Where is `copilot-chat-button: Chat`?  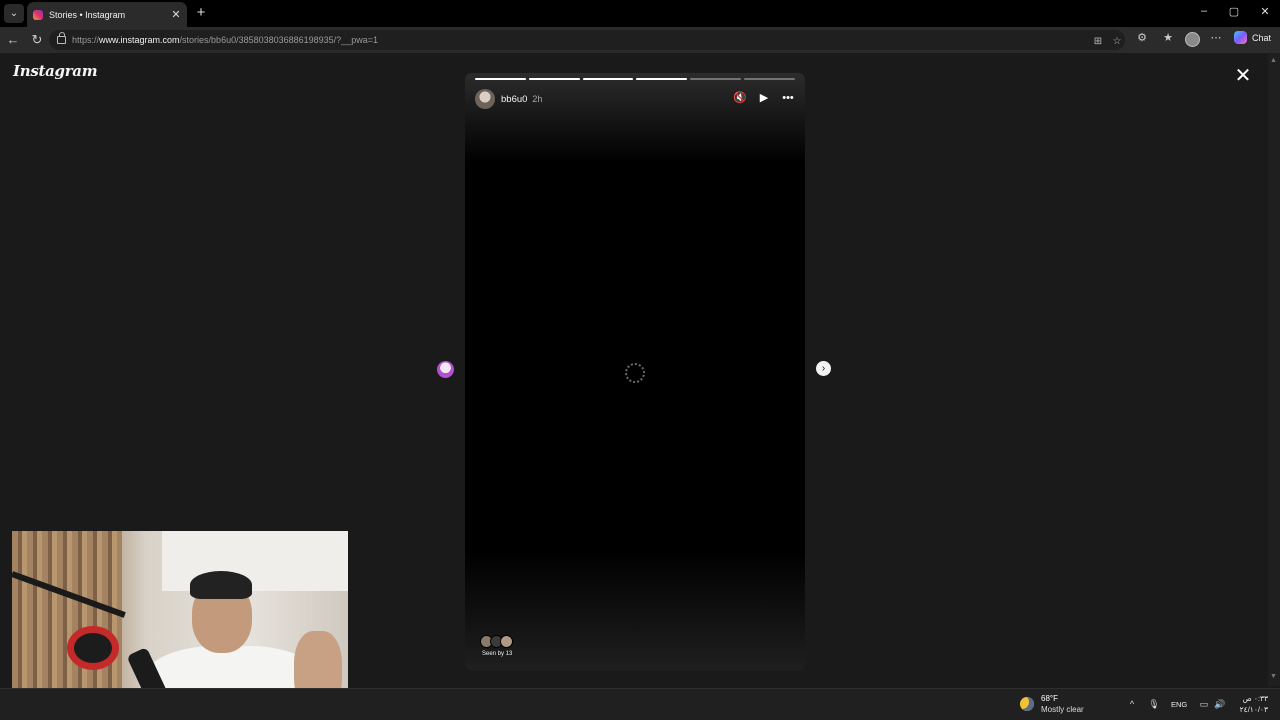
copilot-chat-button: Chat is located at coordinates (1252, 37).